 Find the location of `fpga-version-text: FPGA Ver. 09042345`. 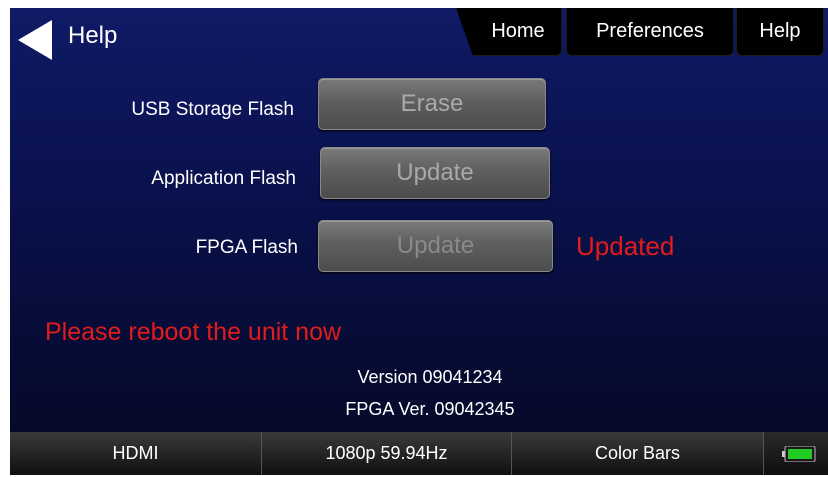

fpga-version-text: FPGA Ver. 09042345 is located at coordinates (430, 409).